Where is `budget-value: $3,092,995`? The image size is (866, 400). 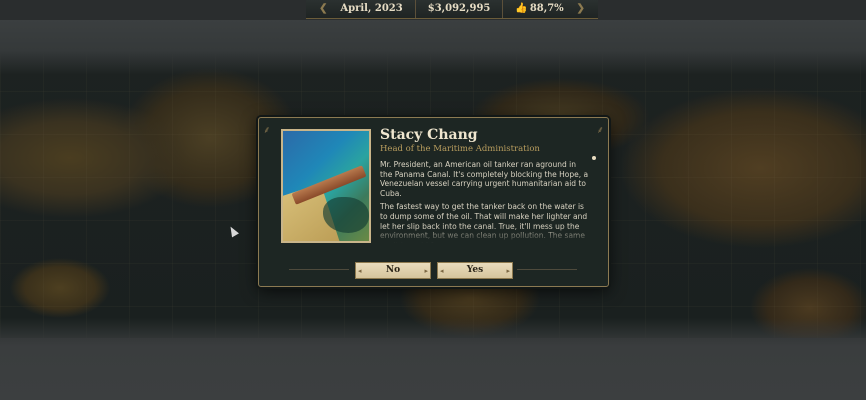
budget-value: $3,092,995 is located at coordinates (458, 9).